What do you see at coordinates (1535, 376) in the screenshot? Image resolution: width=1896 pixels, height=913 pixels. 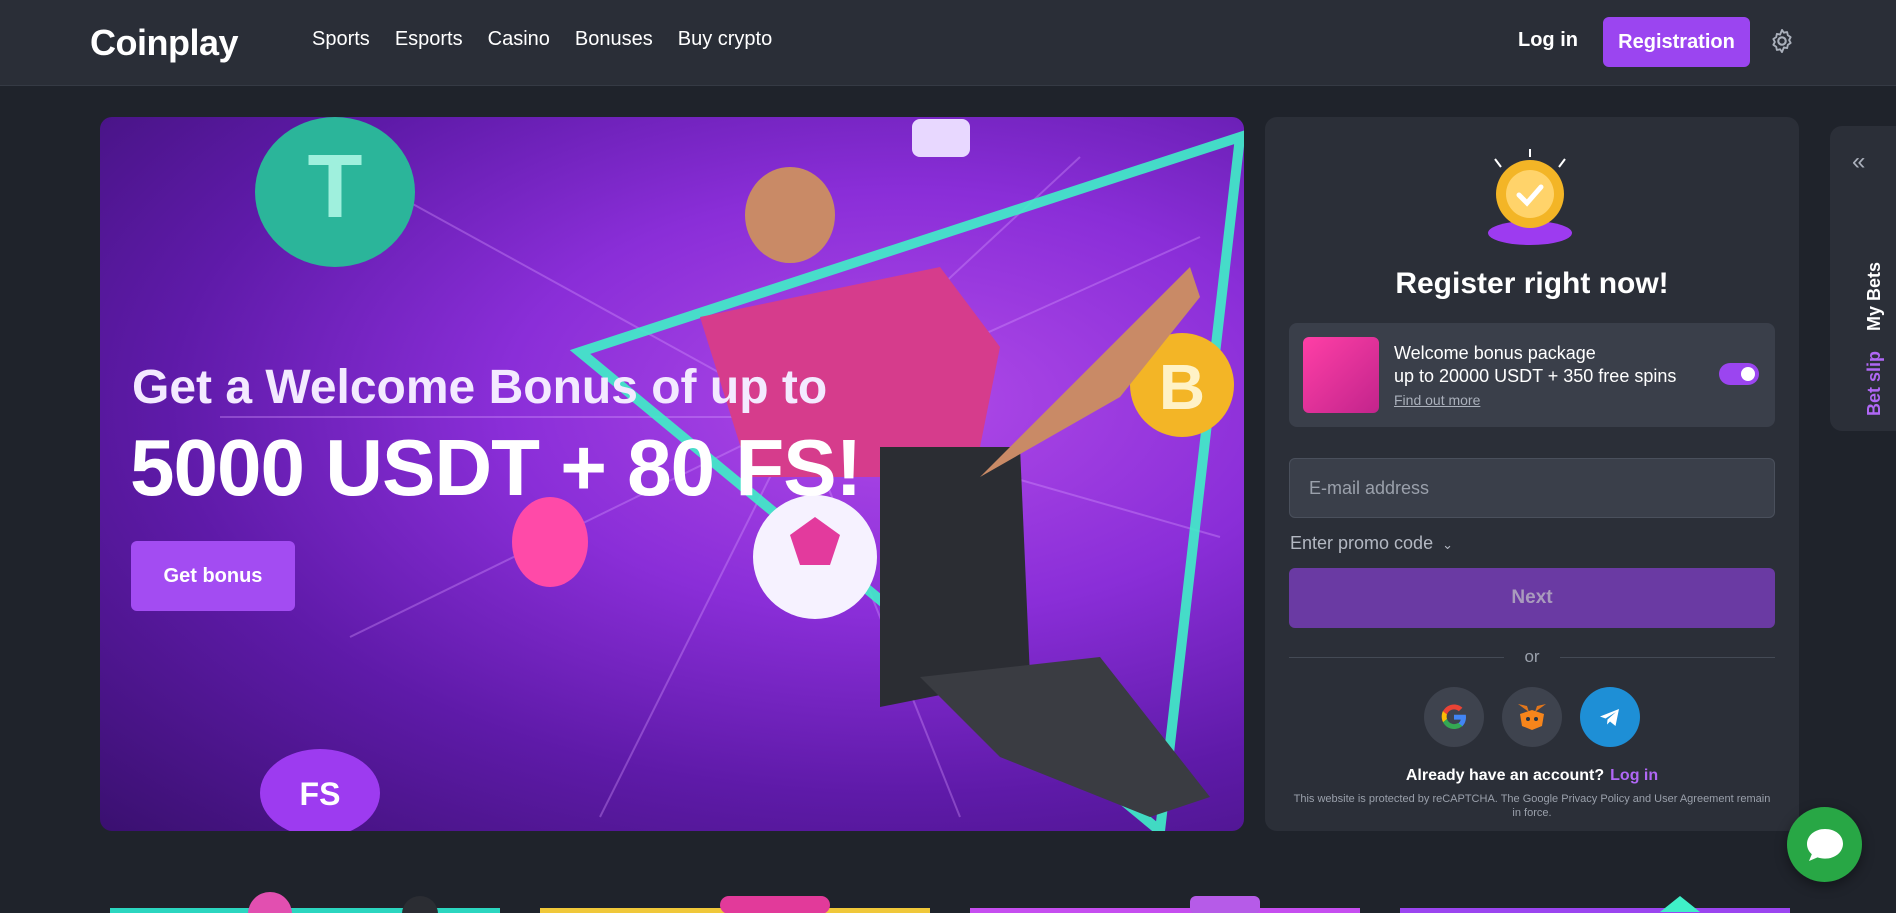 I see `bonus-amount: up to 20000 USDT + 350 free spins` at bounding box center [1535, 376].